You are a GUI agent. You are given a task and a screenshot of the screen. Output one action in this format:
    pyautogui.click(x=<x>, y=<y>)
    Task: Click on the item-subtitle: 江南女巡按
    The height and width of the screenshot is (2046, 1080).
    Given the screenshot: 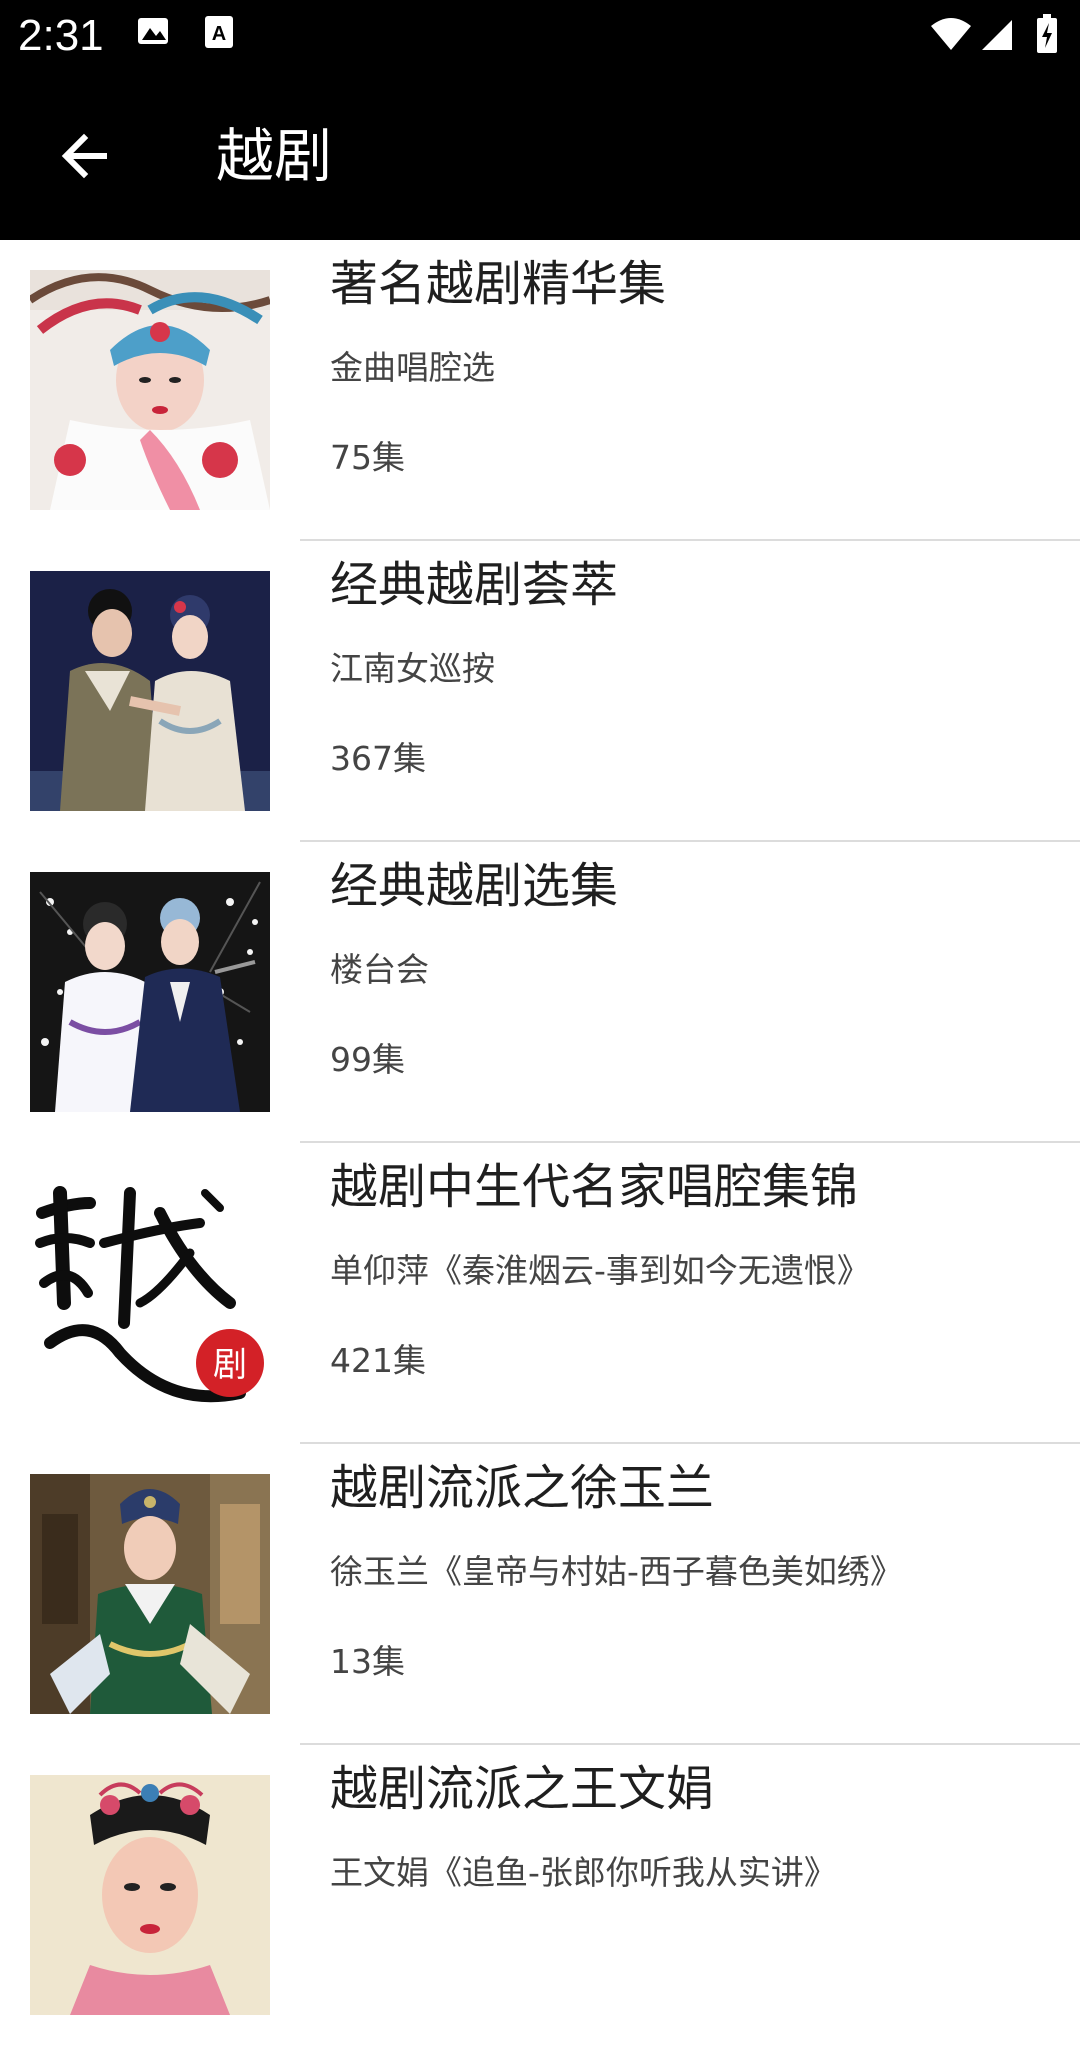 What is the action you would take?
    pyautogui.click(x=412, y=668)
    